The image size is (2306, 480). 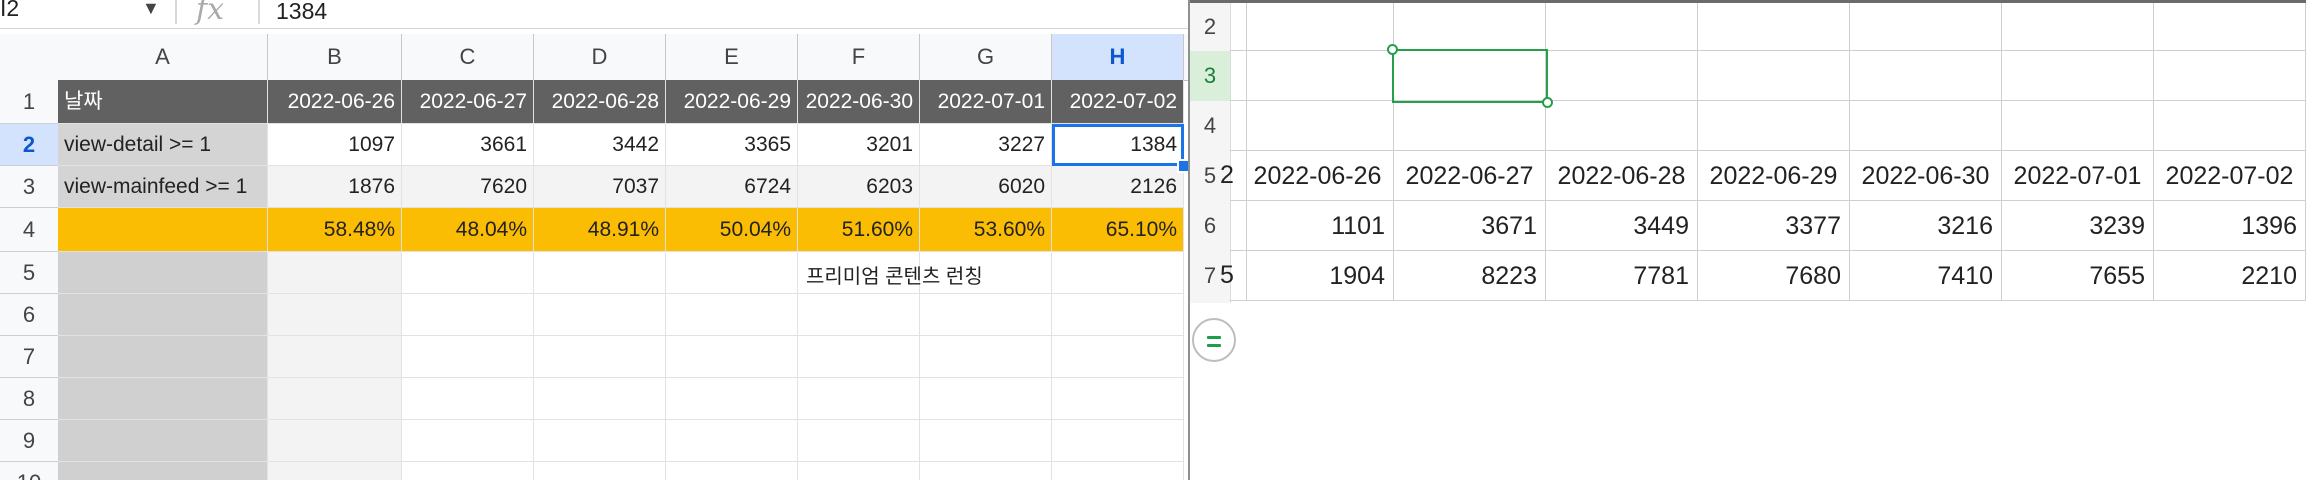 I want to click on column-header-d: D, so click(x=600, y=57).